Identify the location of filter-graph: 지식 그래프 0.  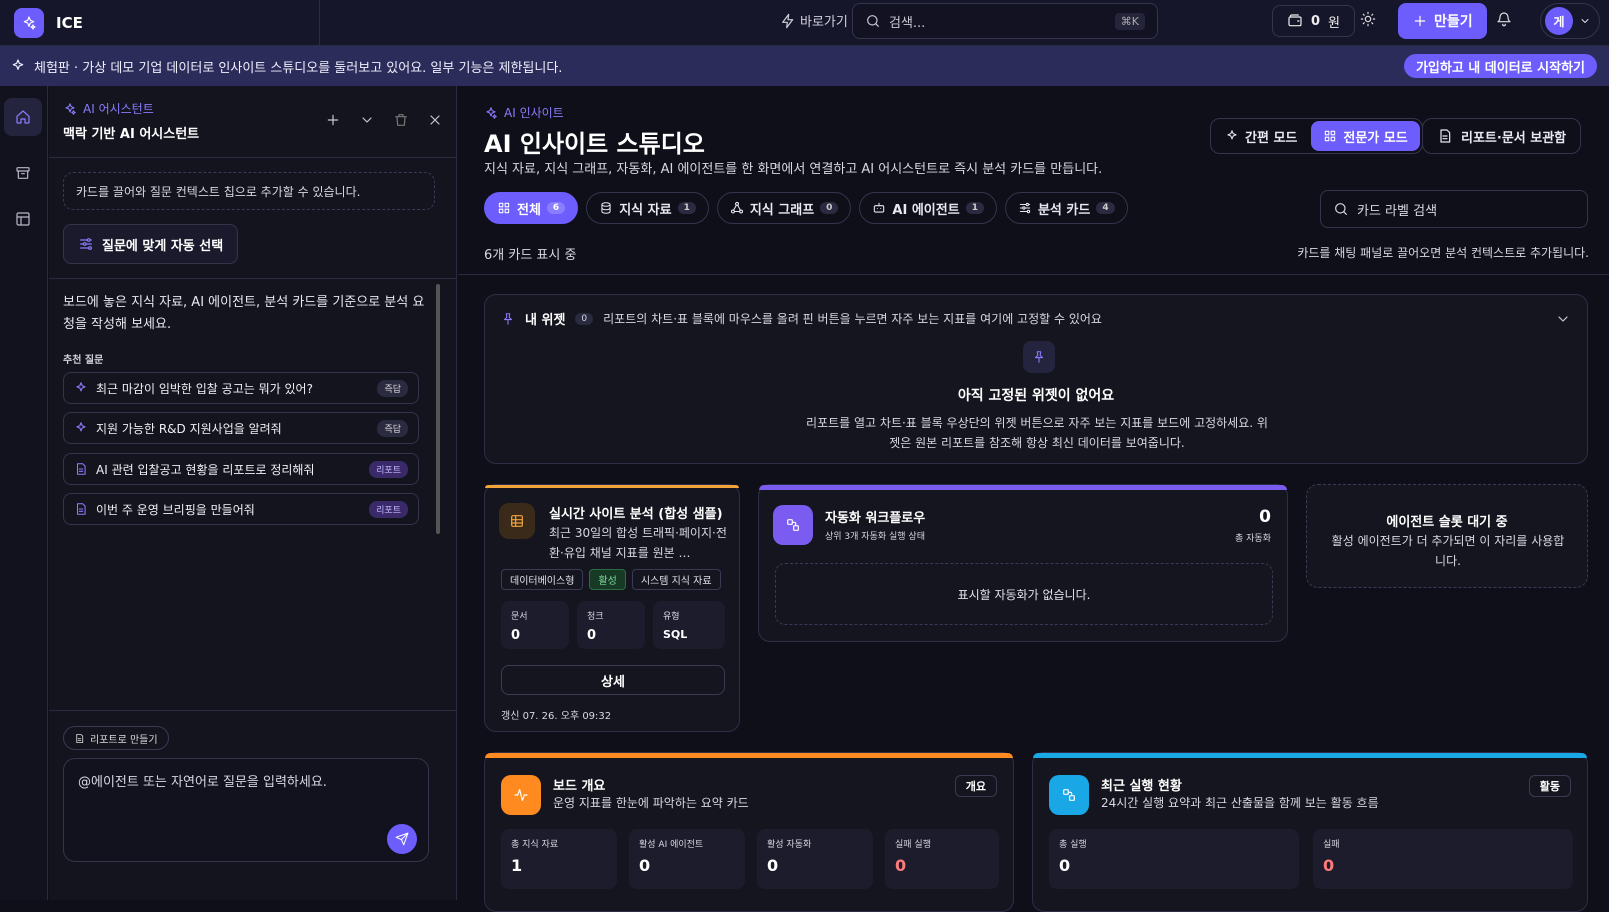
(784, 208).